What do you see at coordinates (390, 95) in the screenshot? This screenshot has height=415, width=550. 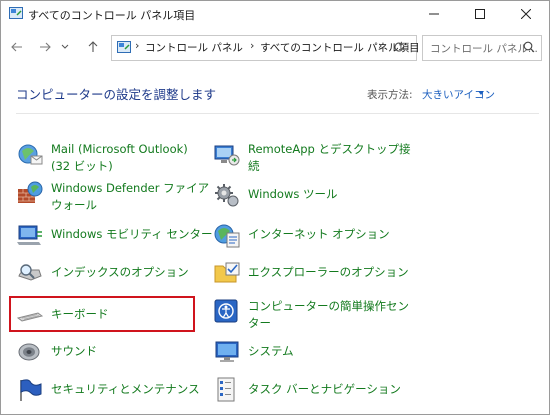 I see `view-by-label: 表示方法:` at bounding box center [390, 95].